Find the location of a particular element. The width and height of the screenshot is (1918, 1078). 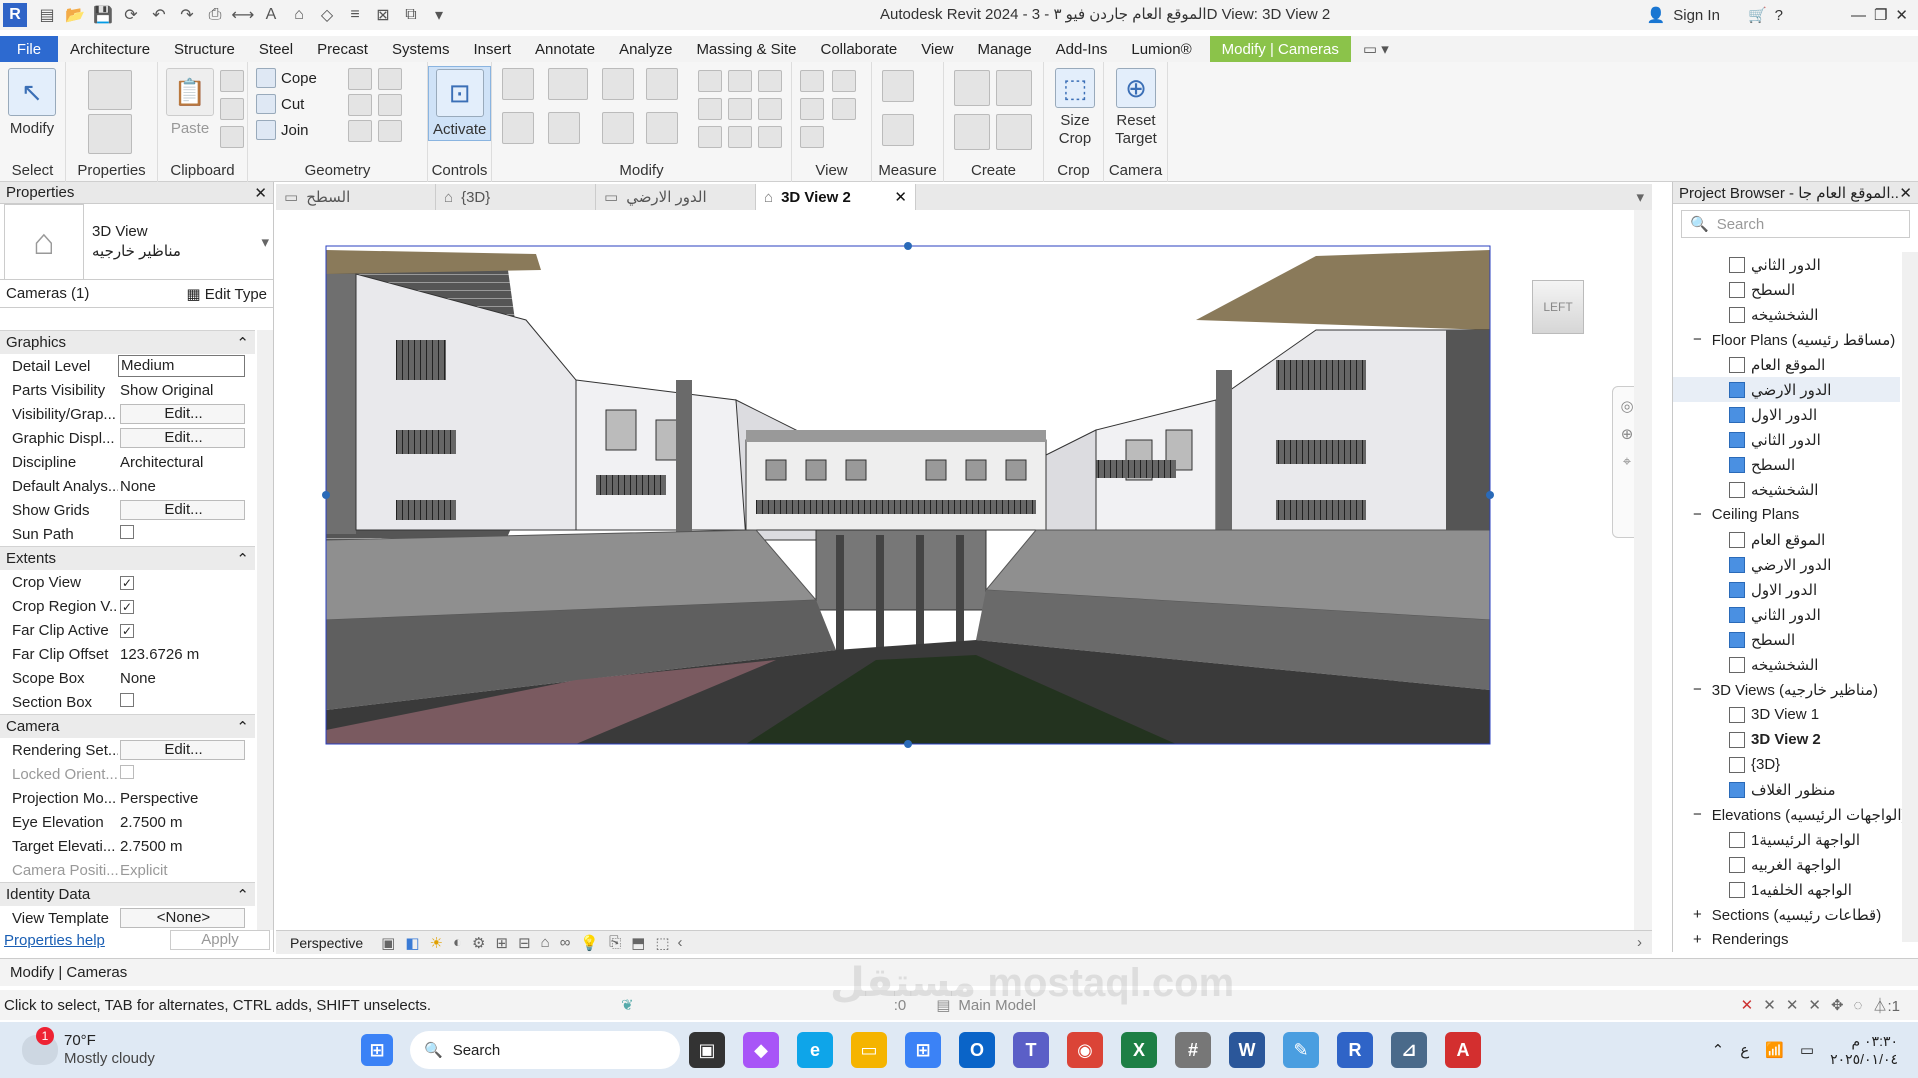

paste-button: 📋 Paste is located at coordinates (190, 102).